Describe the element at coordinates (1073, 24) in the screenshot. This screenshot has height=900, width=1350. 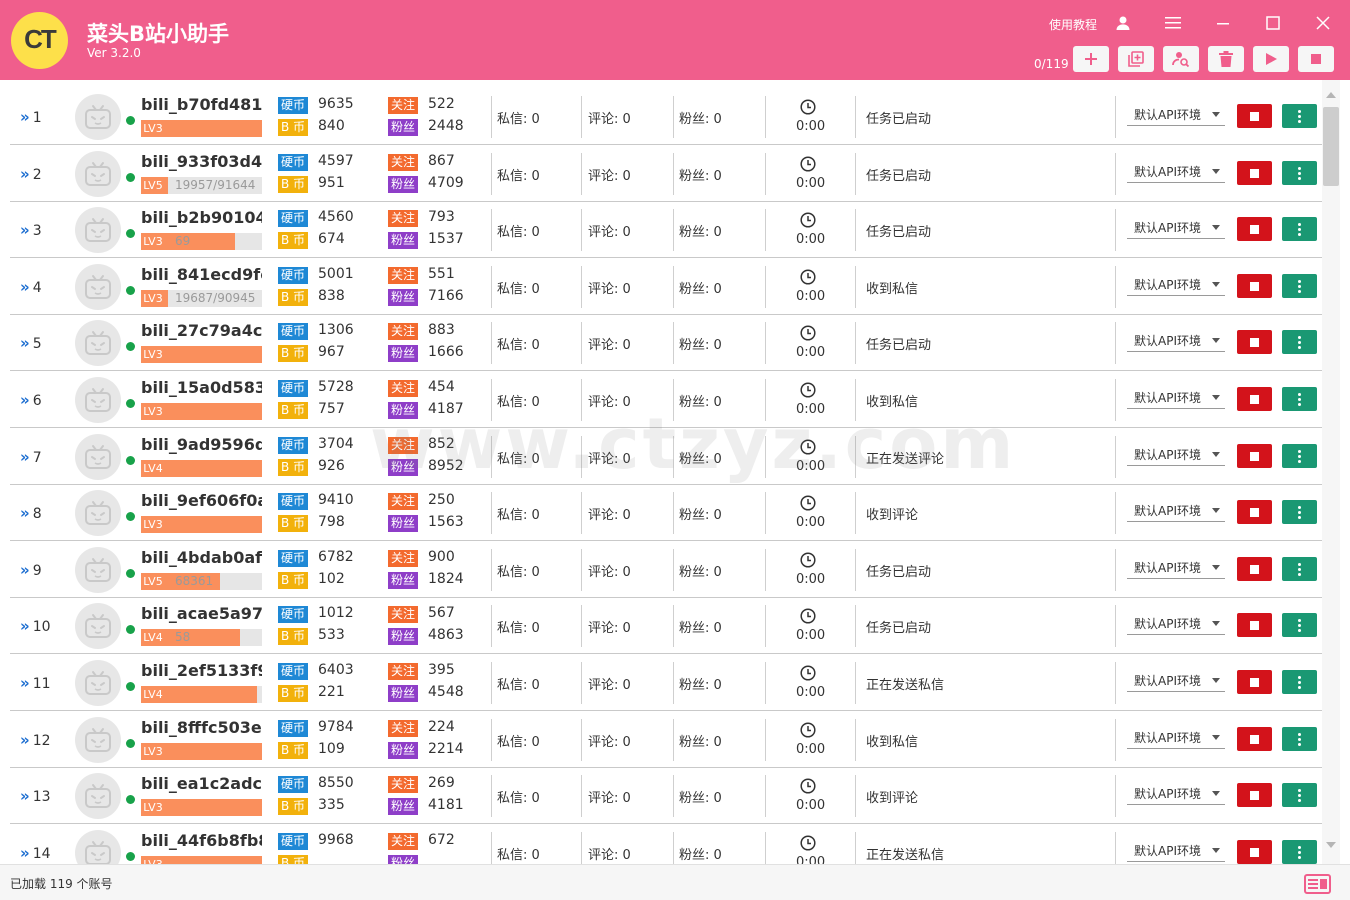
I see `tutorial-link: 使用教程` at that location.